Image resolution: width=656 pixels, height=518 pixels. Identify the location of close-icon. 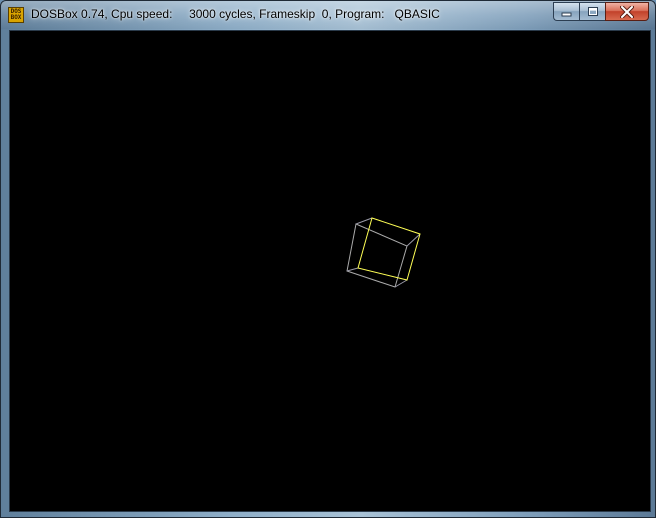
(627, 11).